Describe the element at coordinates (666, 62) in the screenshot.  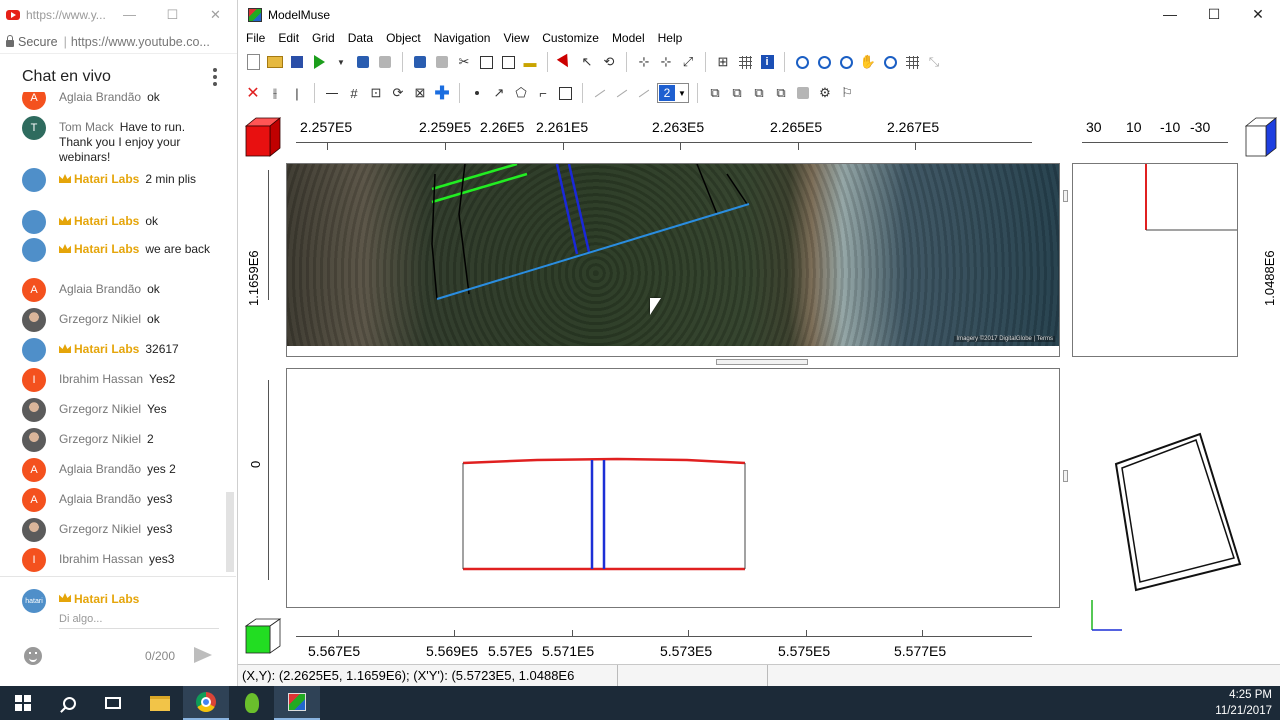
I see `grid-spacing-icon: ⊹` at that location.